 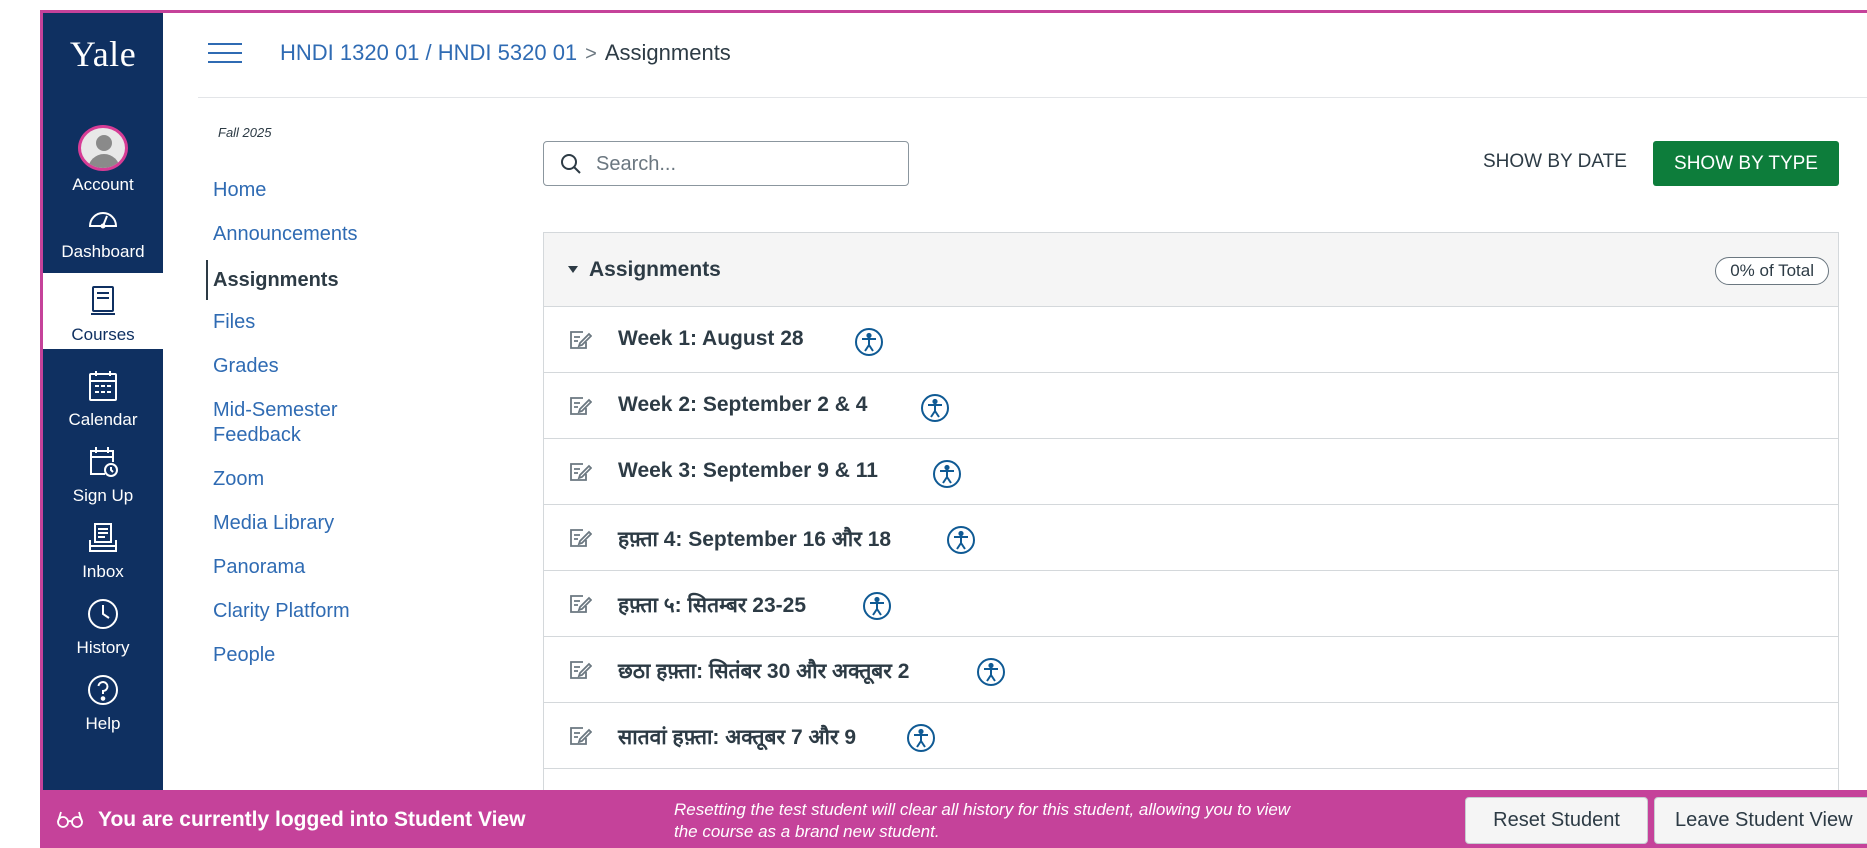 I want to click on search-field, so click(x=726, y=163).